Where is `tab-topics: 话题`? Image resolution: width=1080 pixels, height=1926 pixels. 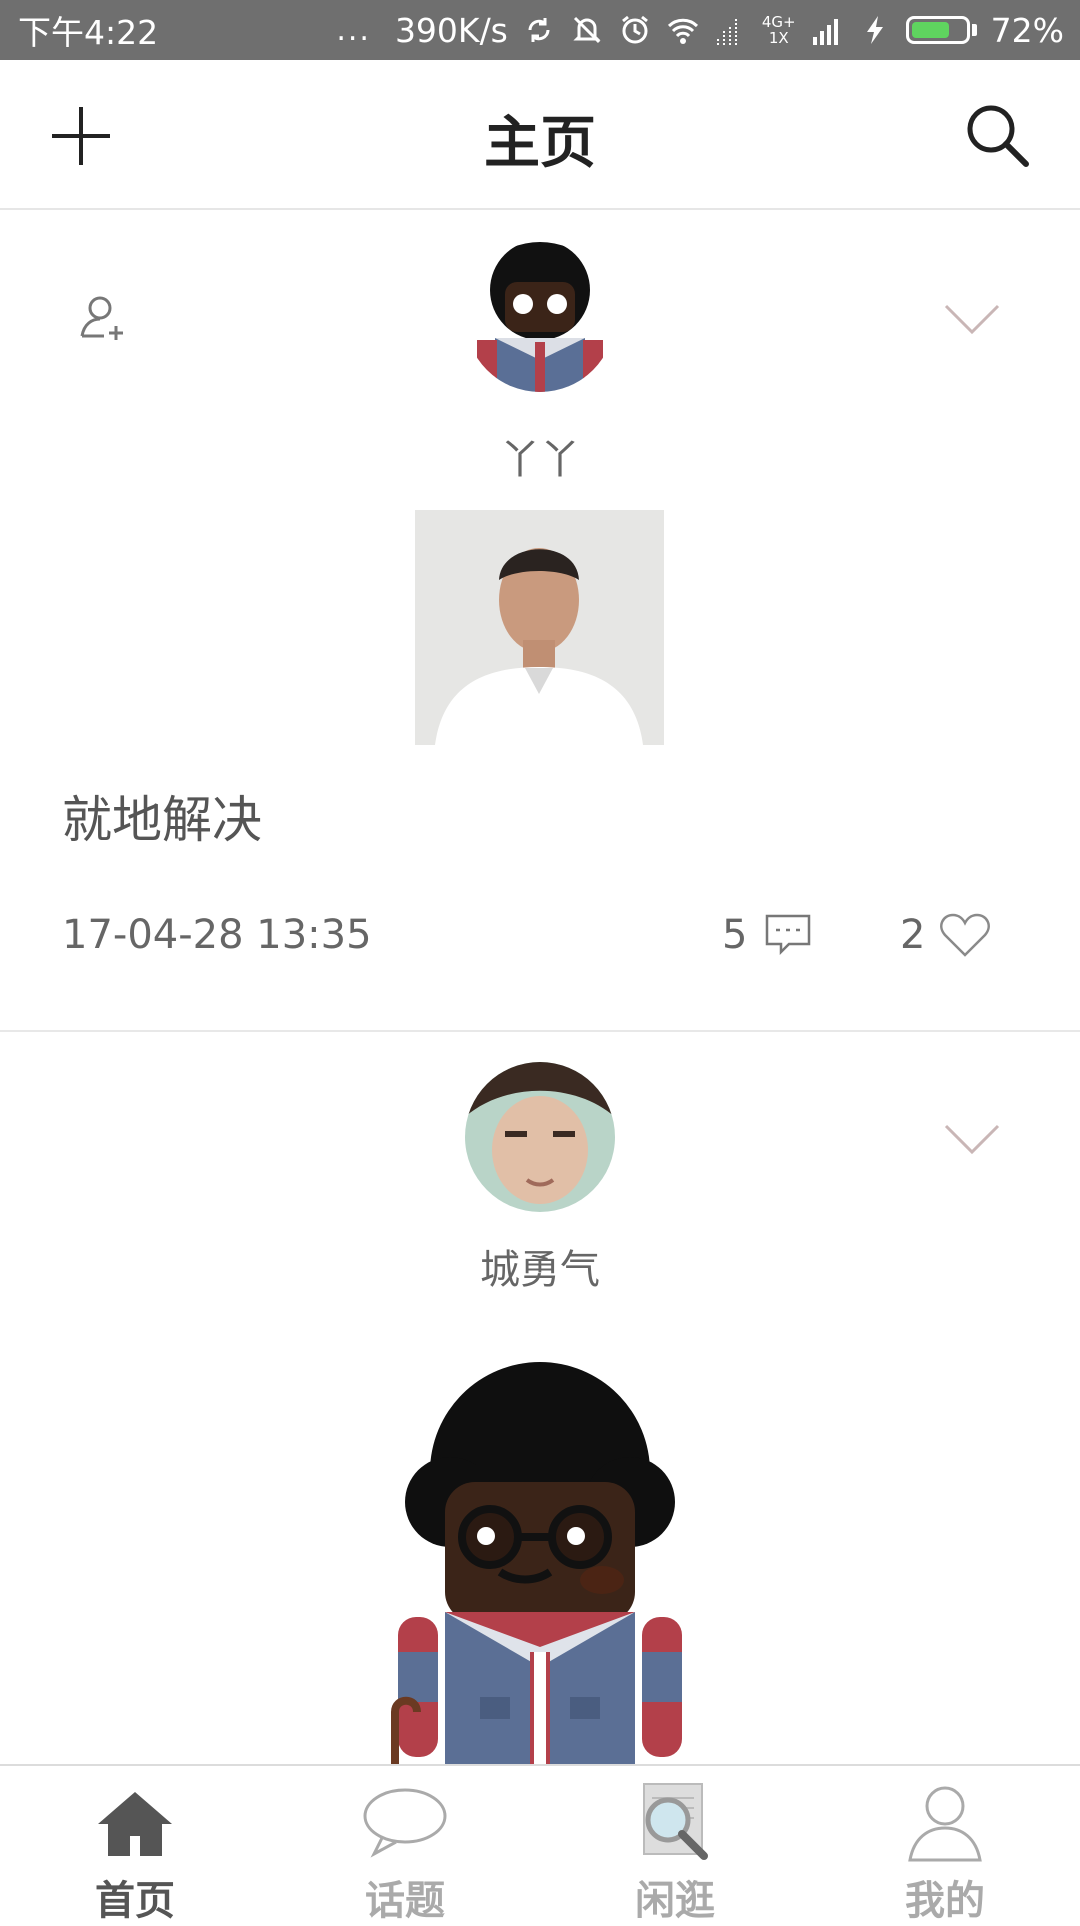 tab-topics: 话题 is located at coordinates (405, 1845).